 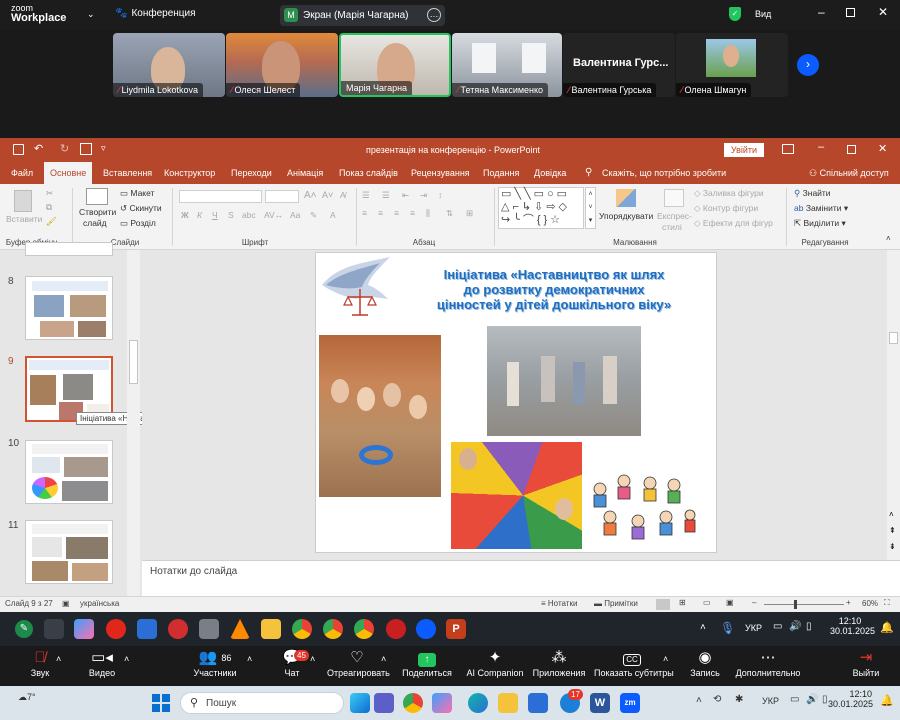 What do you see at coordinates (386, 195) in the screenshot?
I see `numbering-icon: ☰` at bounding box center [386, 195].